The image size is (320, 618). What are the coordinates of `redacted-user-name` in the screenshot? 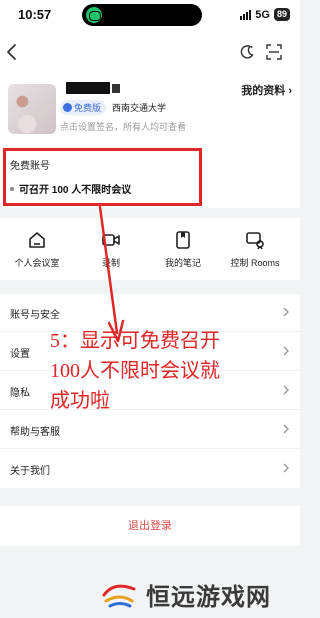 It's located at (88, 88).